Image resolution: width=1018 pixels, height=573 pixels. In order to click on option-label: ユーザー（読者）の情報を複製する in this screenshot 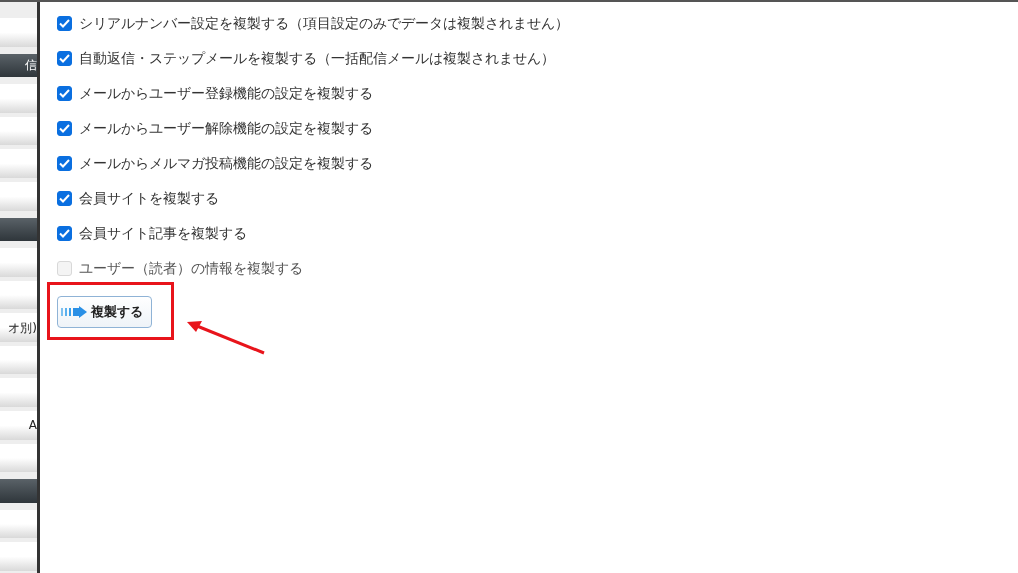, I will do `click(191, 268)`.